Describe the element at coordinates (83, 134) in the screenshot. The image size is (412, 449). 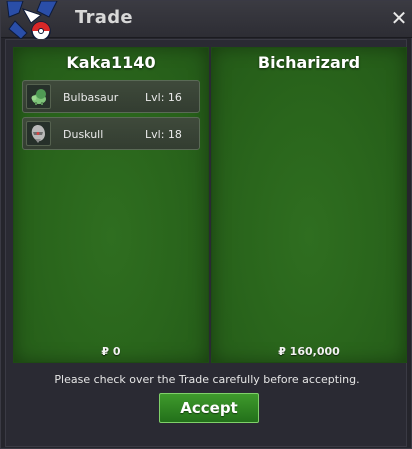
I see `item-name: Duskull` at that location.